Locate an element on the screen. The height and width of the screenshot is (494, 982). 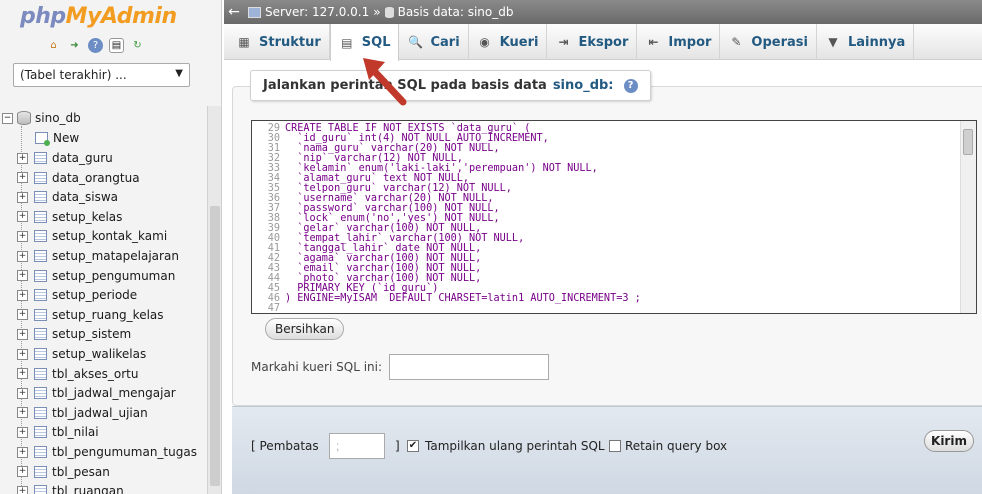
tree-item-table: + setup_matapelajaran is located at coordinates (98, 256).